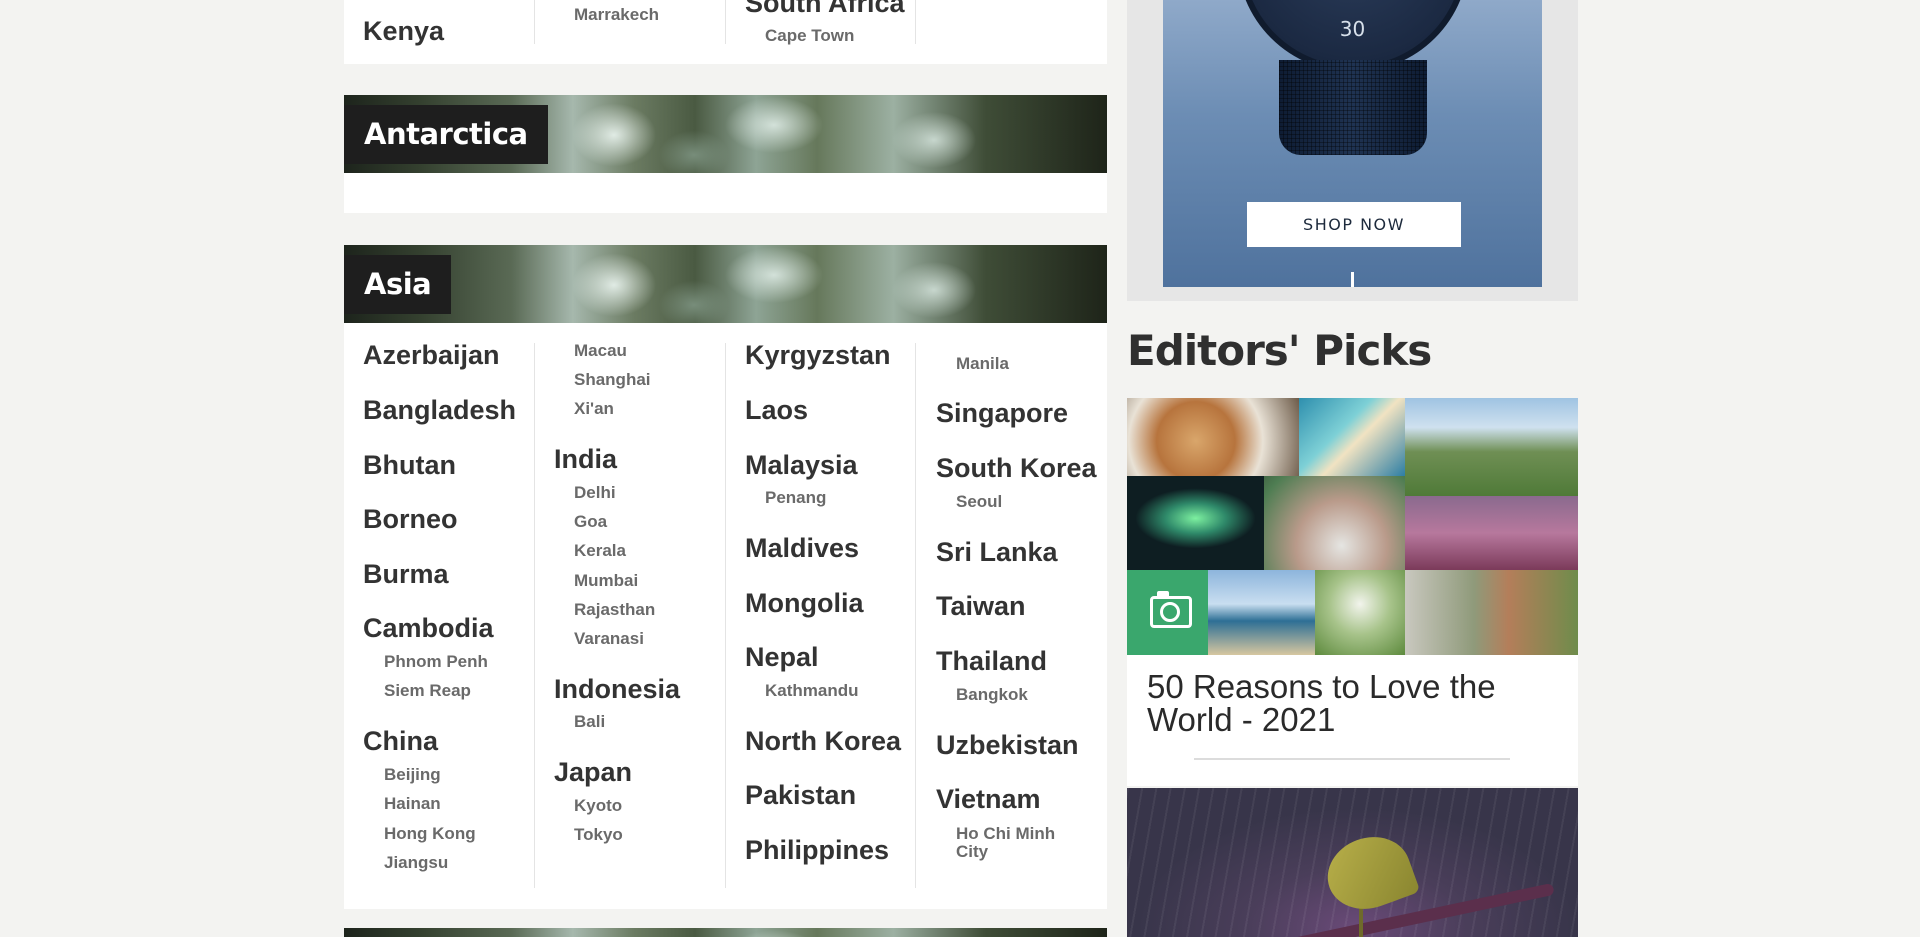 This screenshot has height=937, width=1920. What do you see at coordinates (725, 193) in the screenshot?
I see `antarctica-section-body` at bounding box center [725, 193].